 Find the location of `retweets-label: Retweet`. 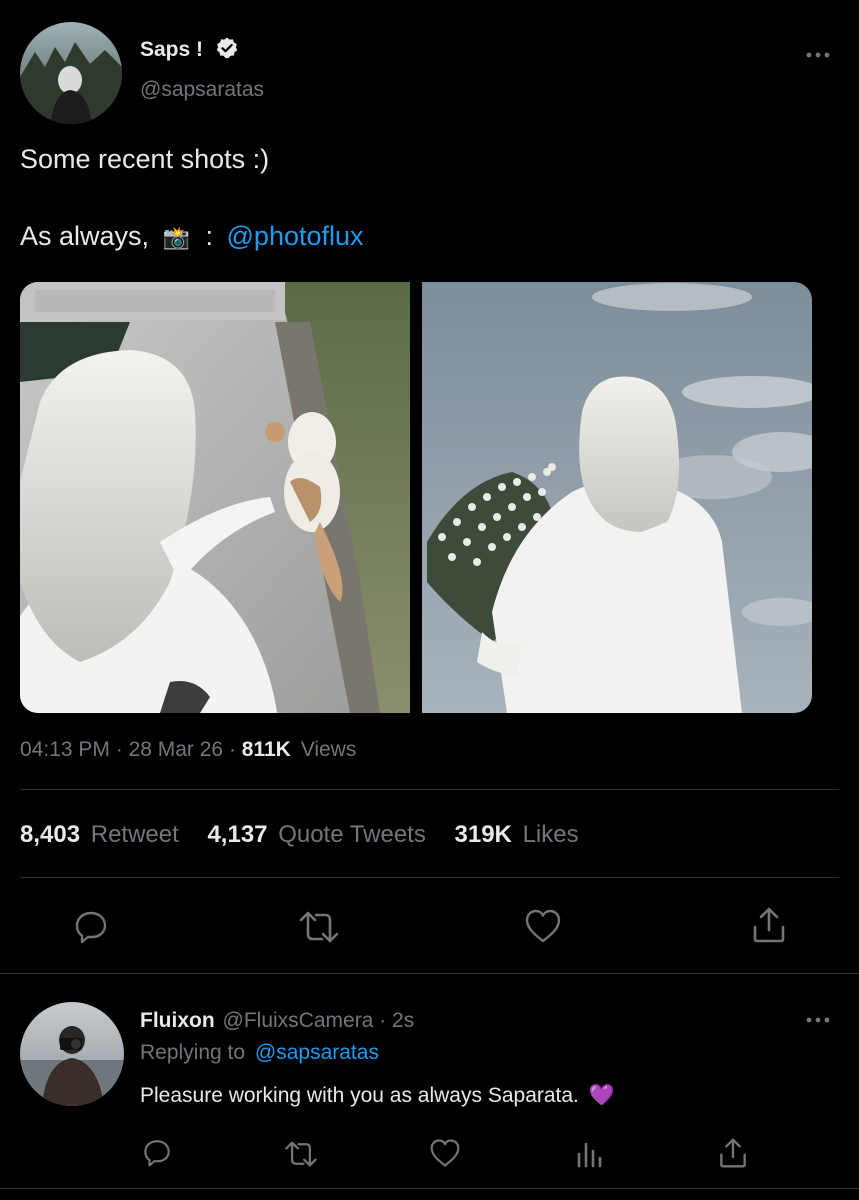

retweets-label: Retweet is located at coordinates (134, 834).